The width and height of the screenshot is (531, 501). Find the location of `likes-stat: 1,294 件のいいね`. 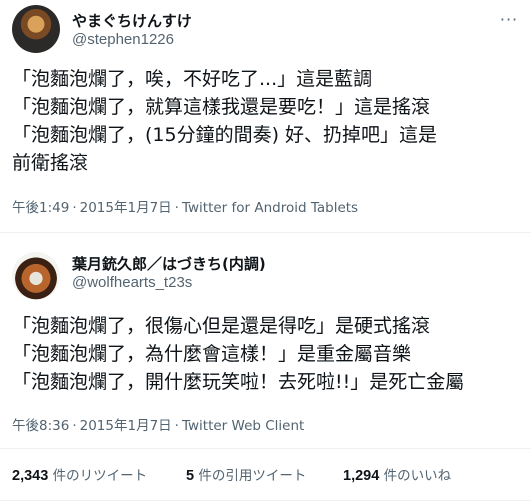

likes-stat: 1,294 件のいいね is located at coordinates (397, 474).